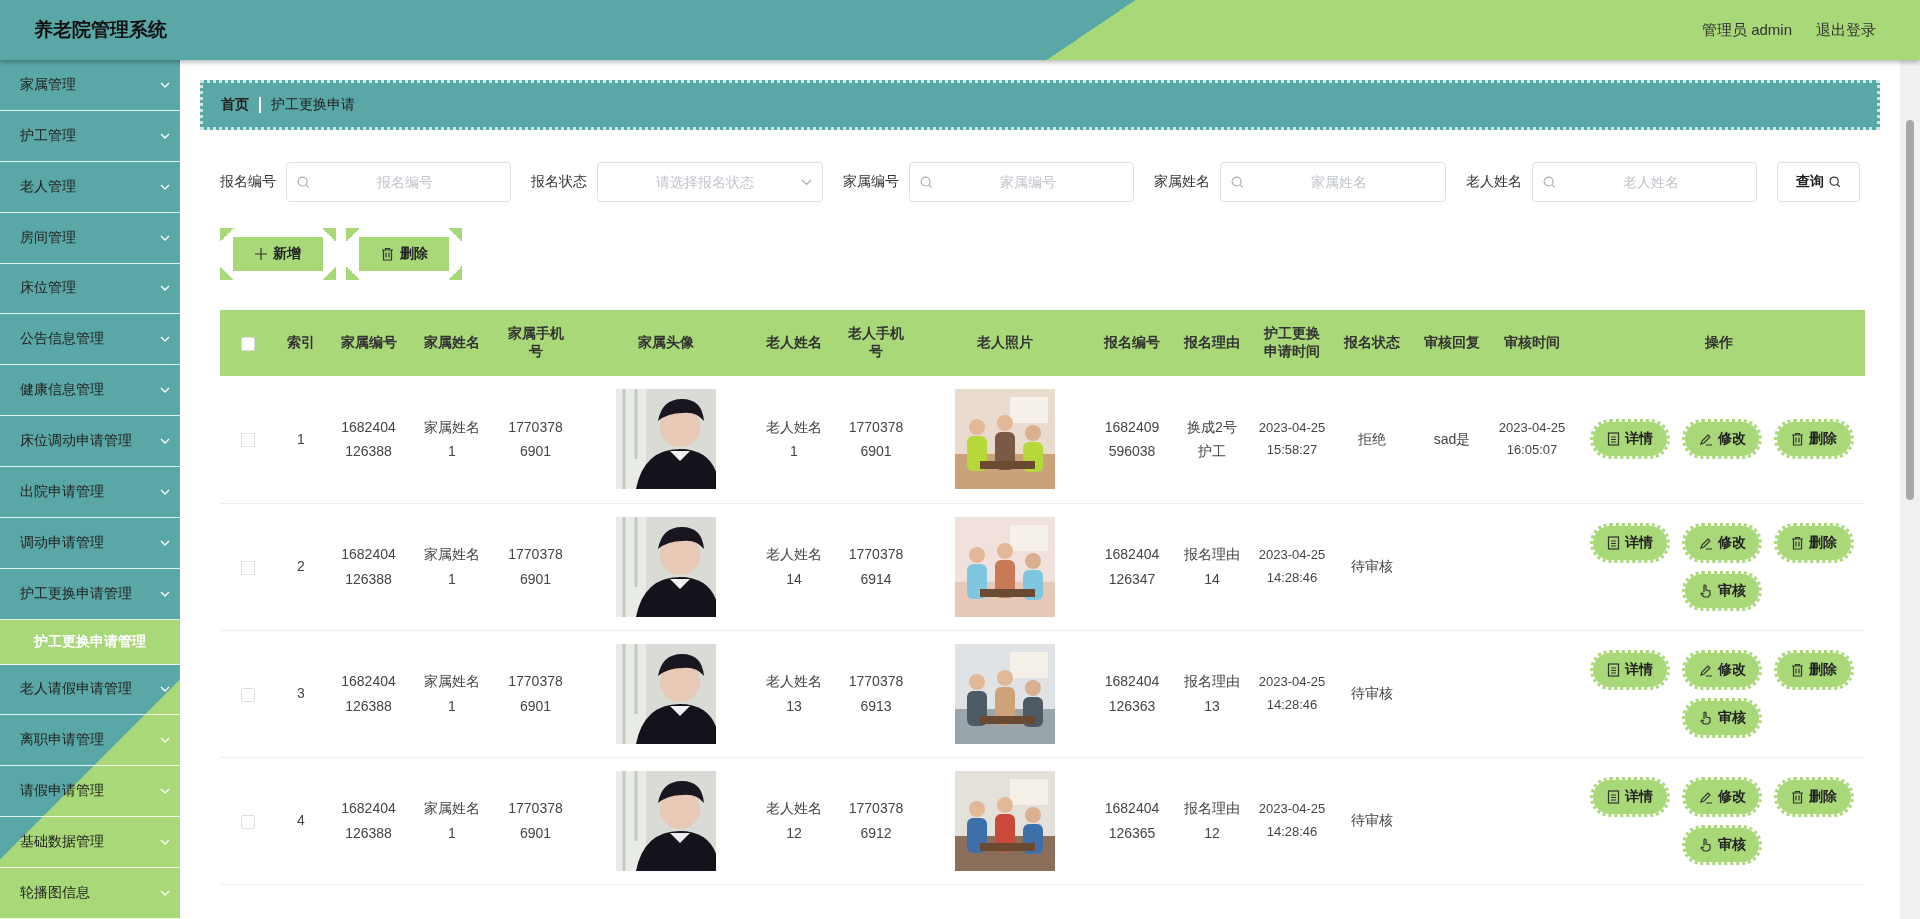 The width and height of the screenshot is (1920, 919). What do you see at coordinates (235, 105) in the screenshot?
I see `breadcrumb-link: 首页` at bounding box center [235, 105].